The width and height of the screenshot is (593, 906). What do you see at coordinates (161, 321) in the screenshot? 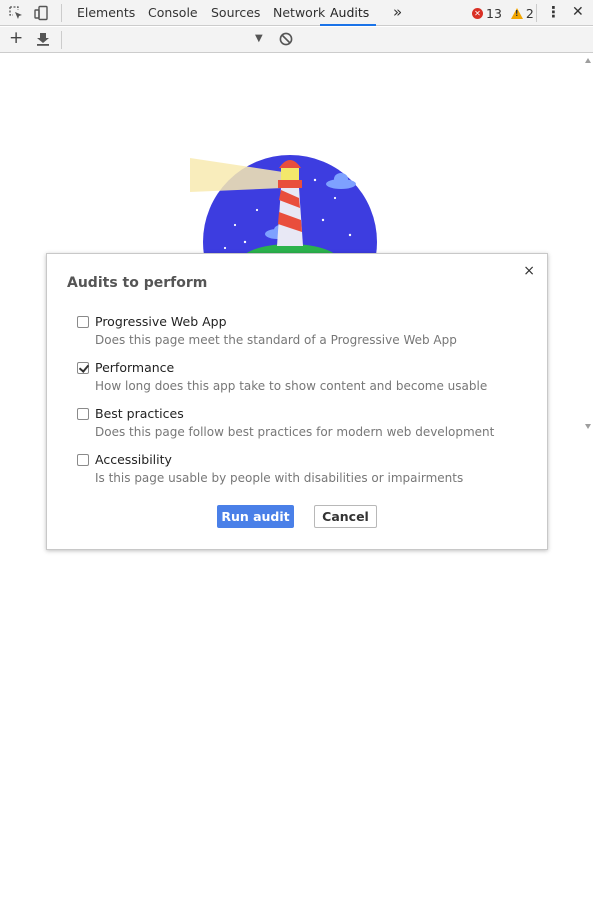
I see `option-label: Progressive Web App` at bounding box center [161, 321].